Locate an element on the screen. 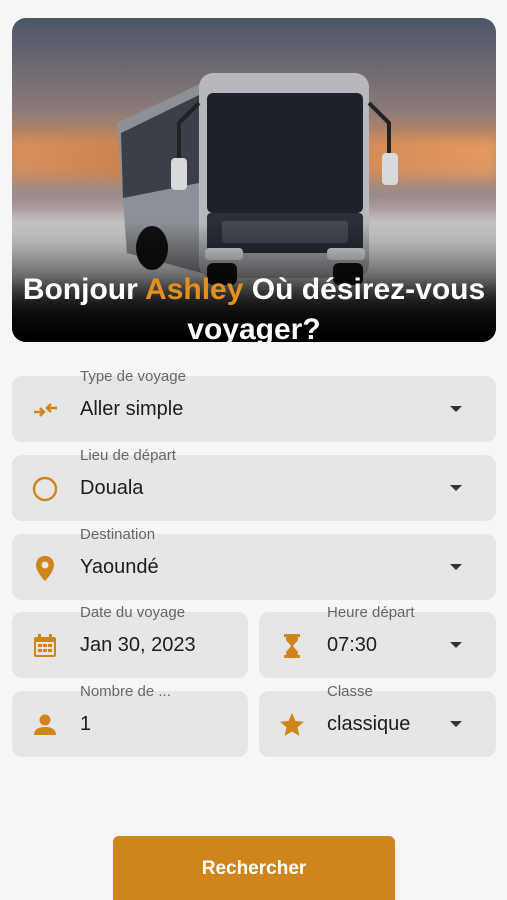 This screenshot has width=507, height=900. trip-type-value: Aller simple is located at coordinates (132, 409).